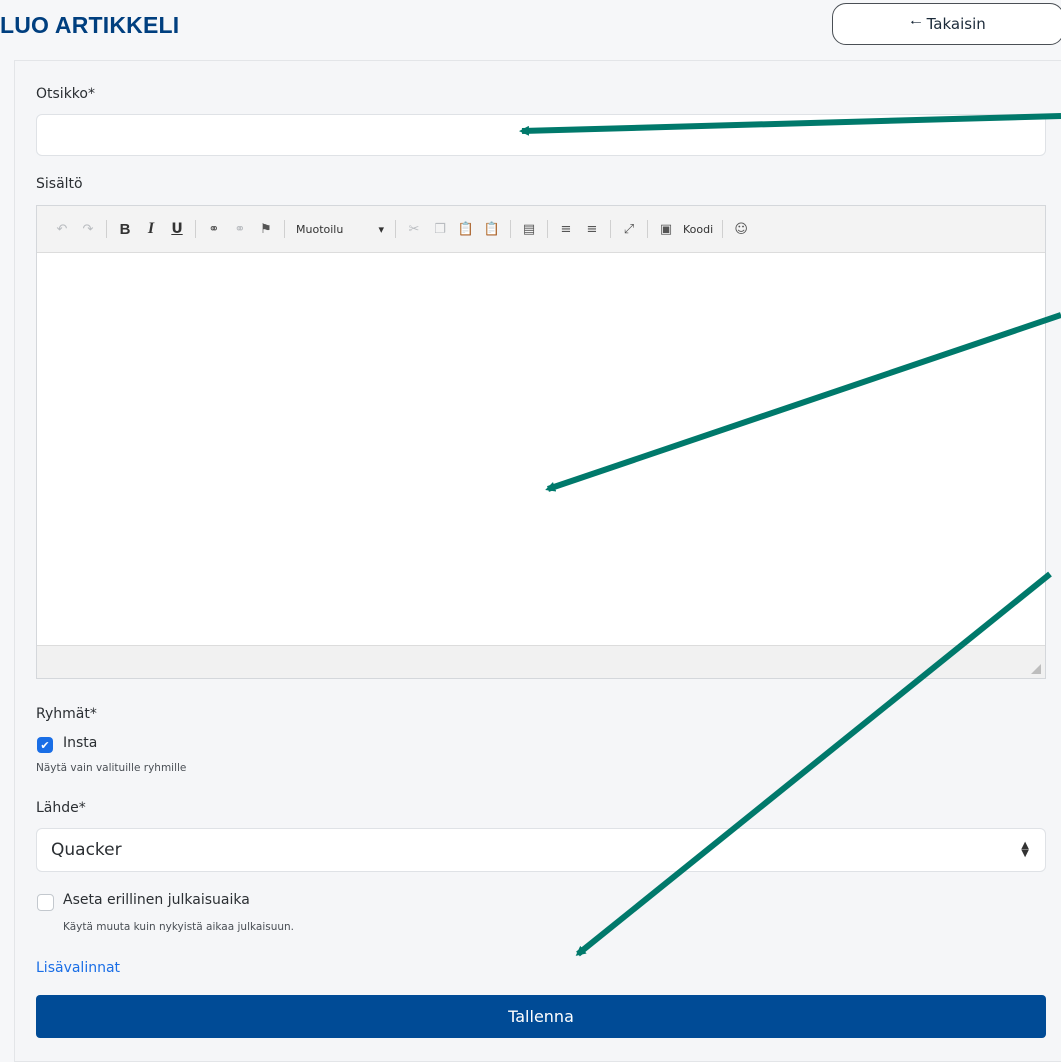 The height and width of the screenshot is (1062, 1061). I want to click on numbered-list-icon: ≡, so click(592, 229).